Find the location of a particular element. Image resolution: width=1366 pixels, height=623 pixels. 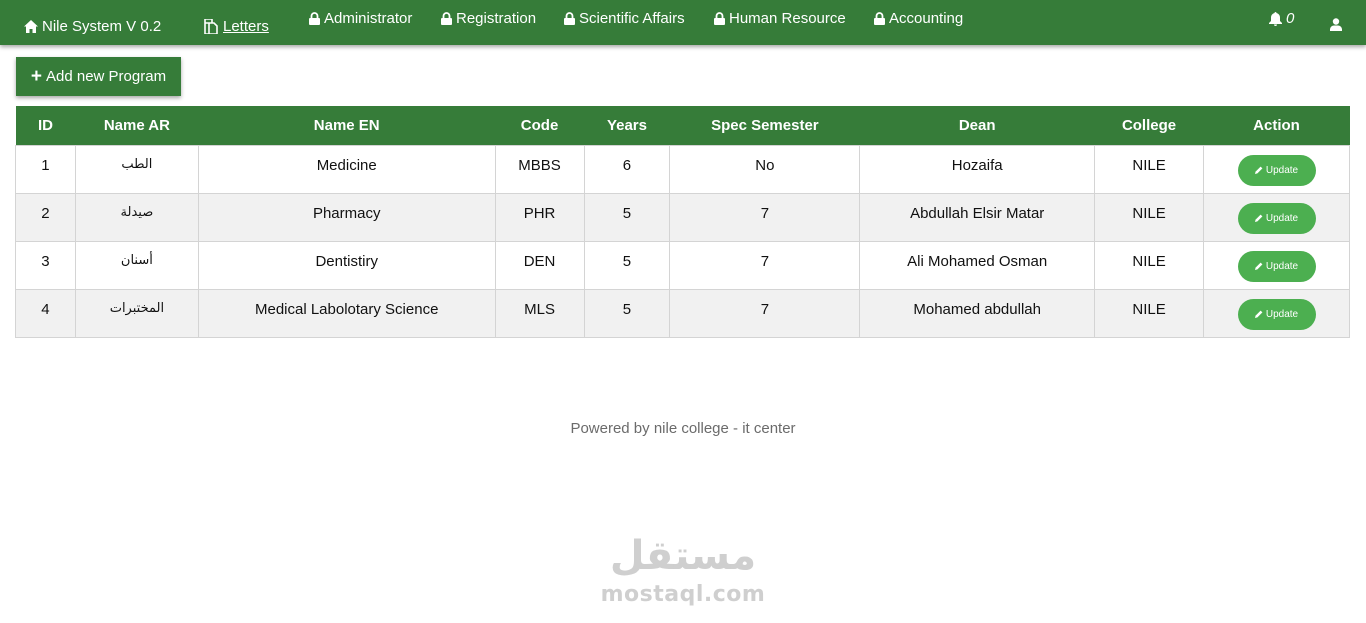

nav-registration: Registration is located at coordinates (488, 20).